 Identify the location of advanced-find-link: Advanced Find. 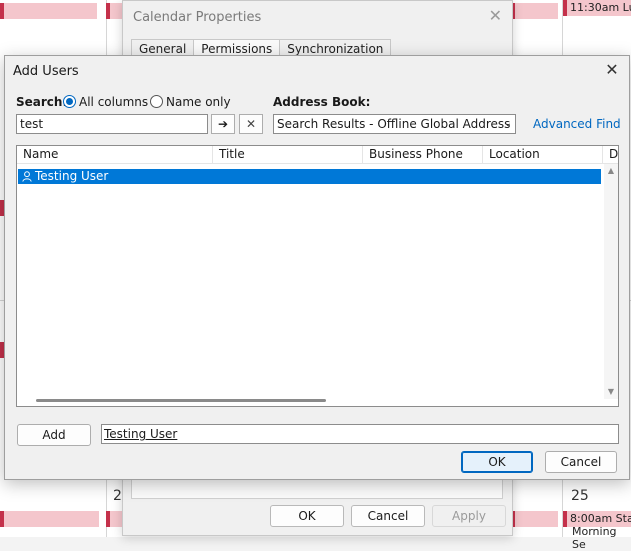
(577, 124).